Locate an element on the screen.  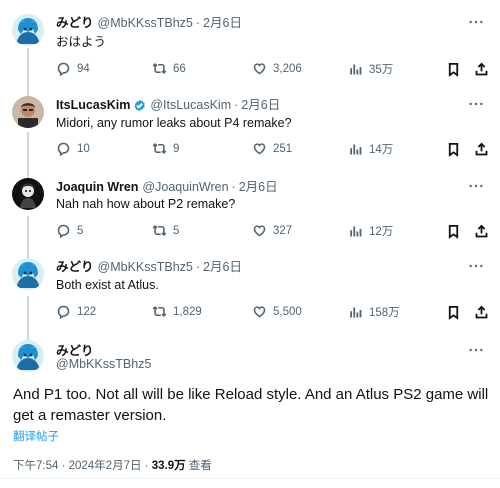
views-button: 35万 is located at coordinates (370, 69).